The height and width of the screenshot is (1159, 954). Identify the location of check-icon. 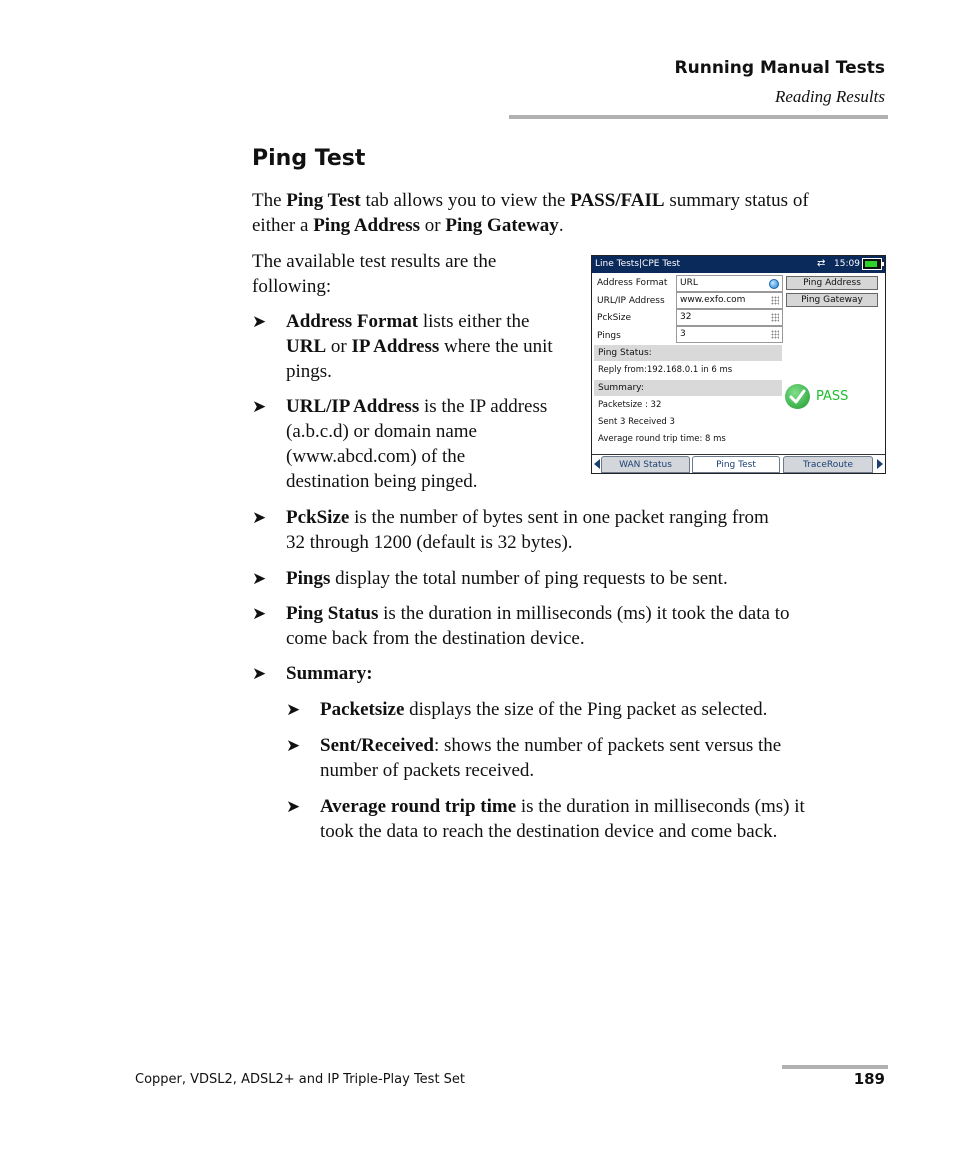
(797, 396).